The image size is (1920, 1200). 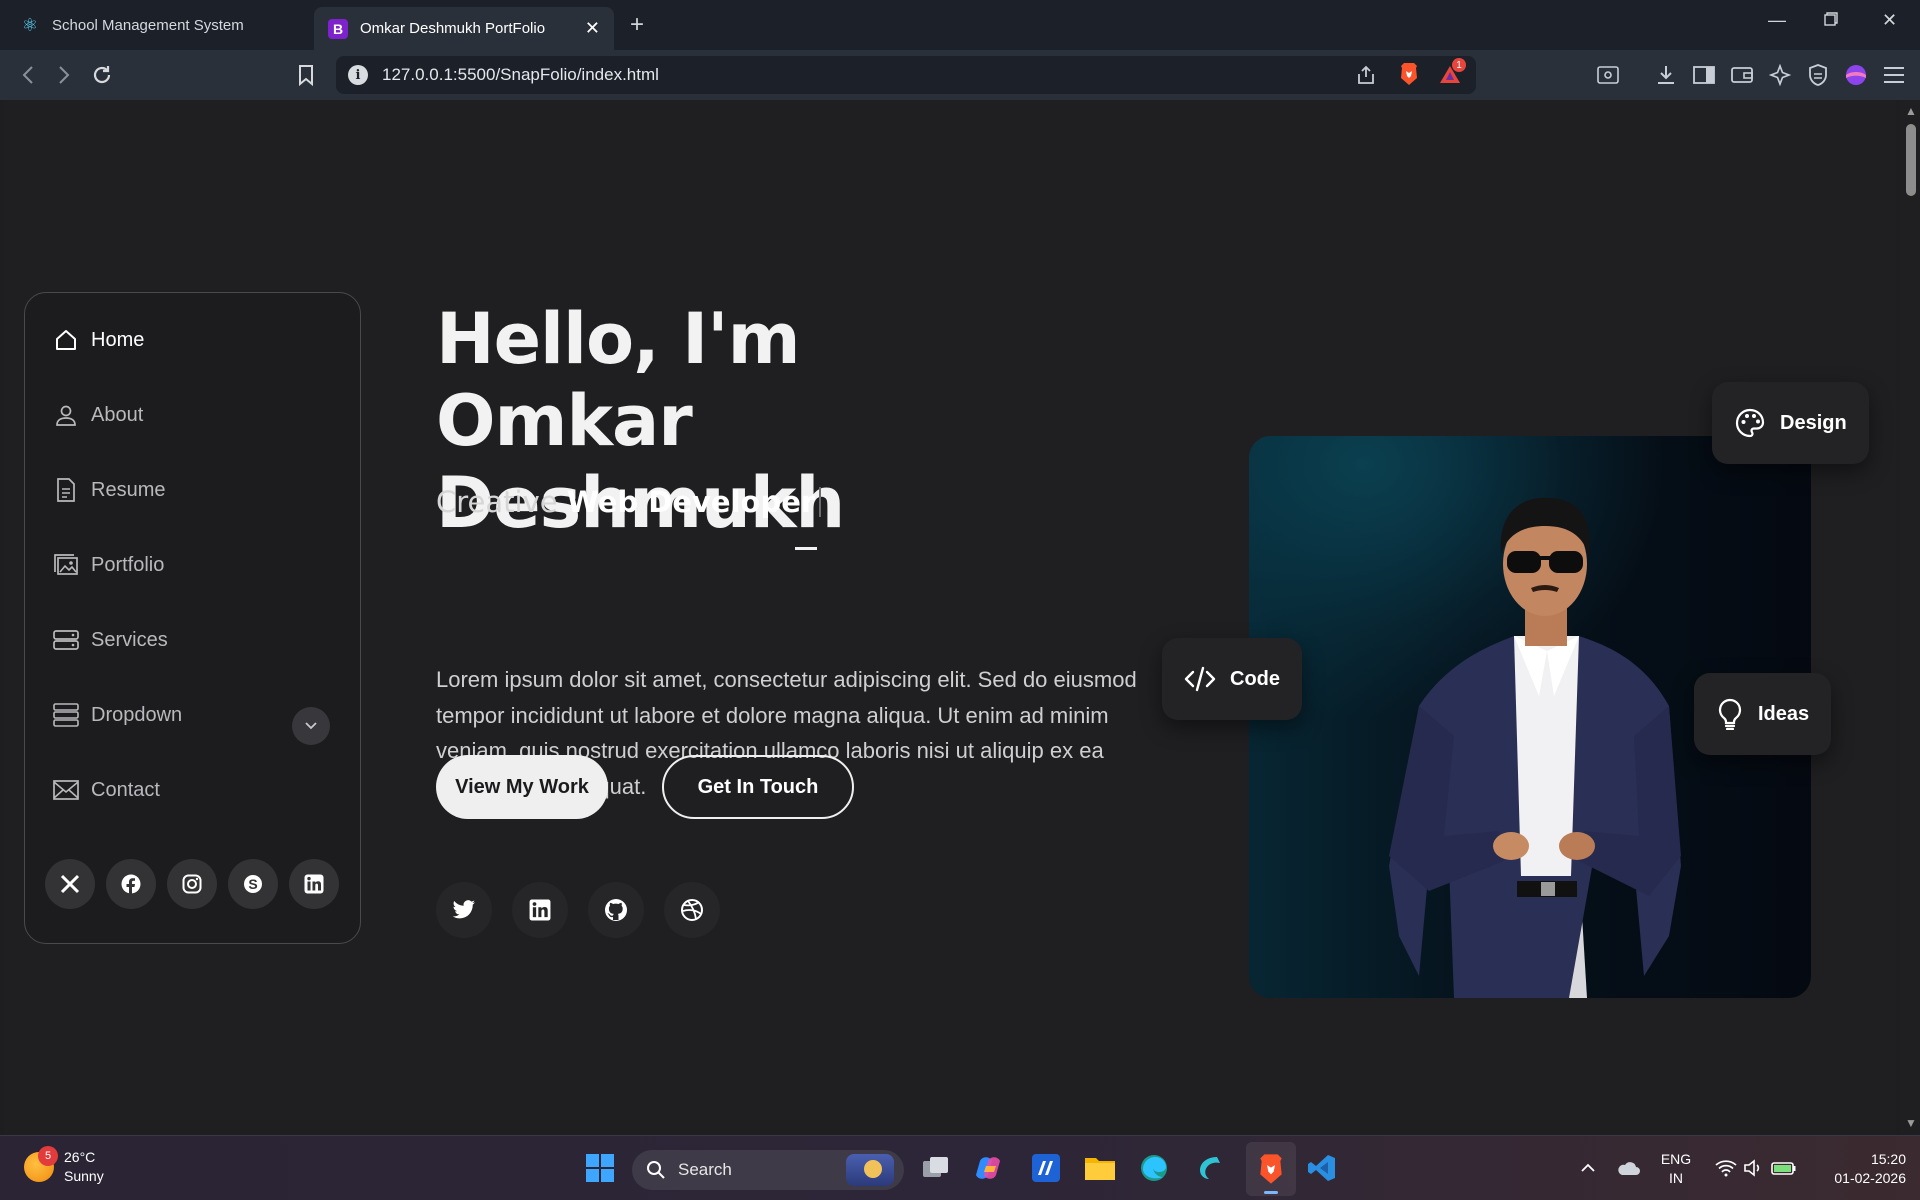 I want to click on tab-title: School Management System, so click(x=148, y=25).